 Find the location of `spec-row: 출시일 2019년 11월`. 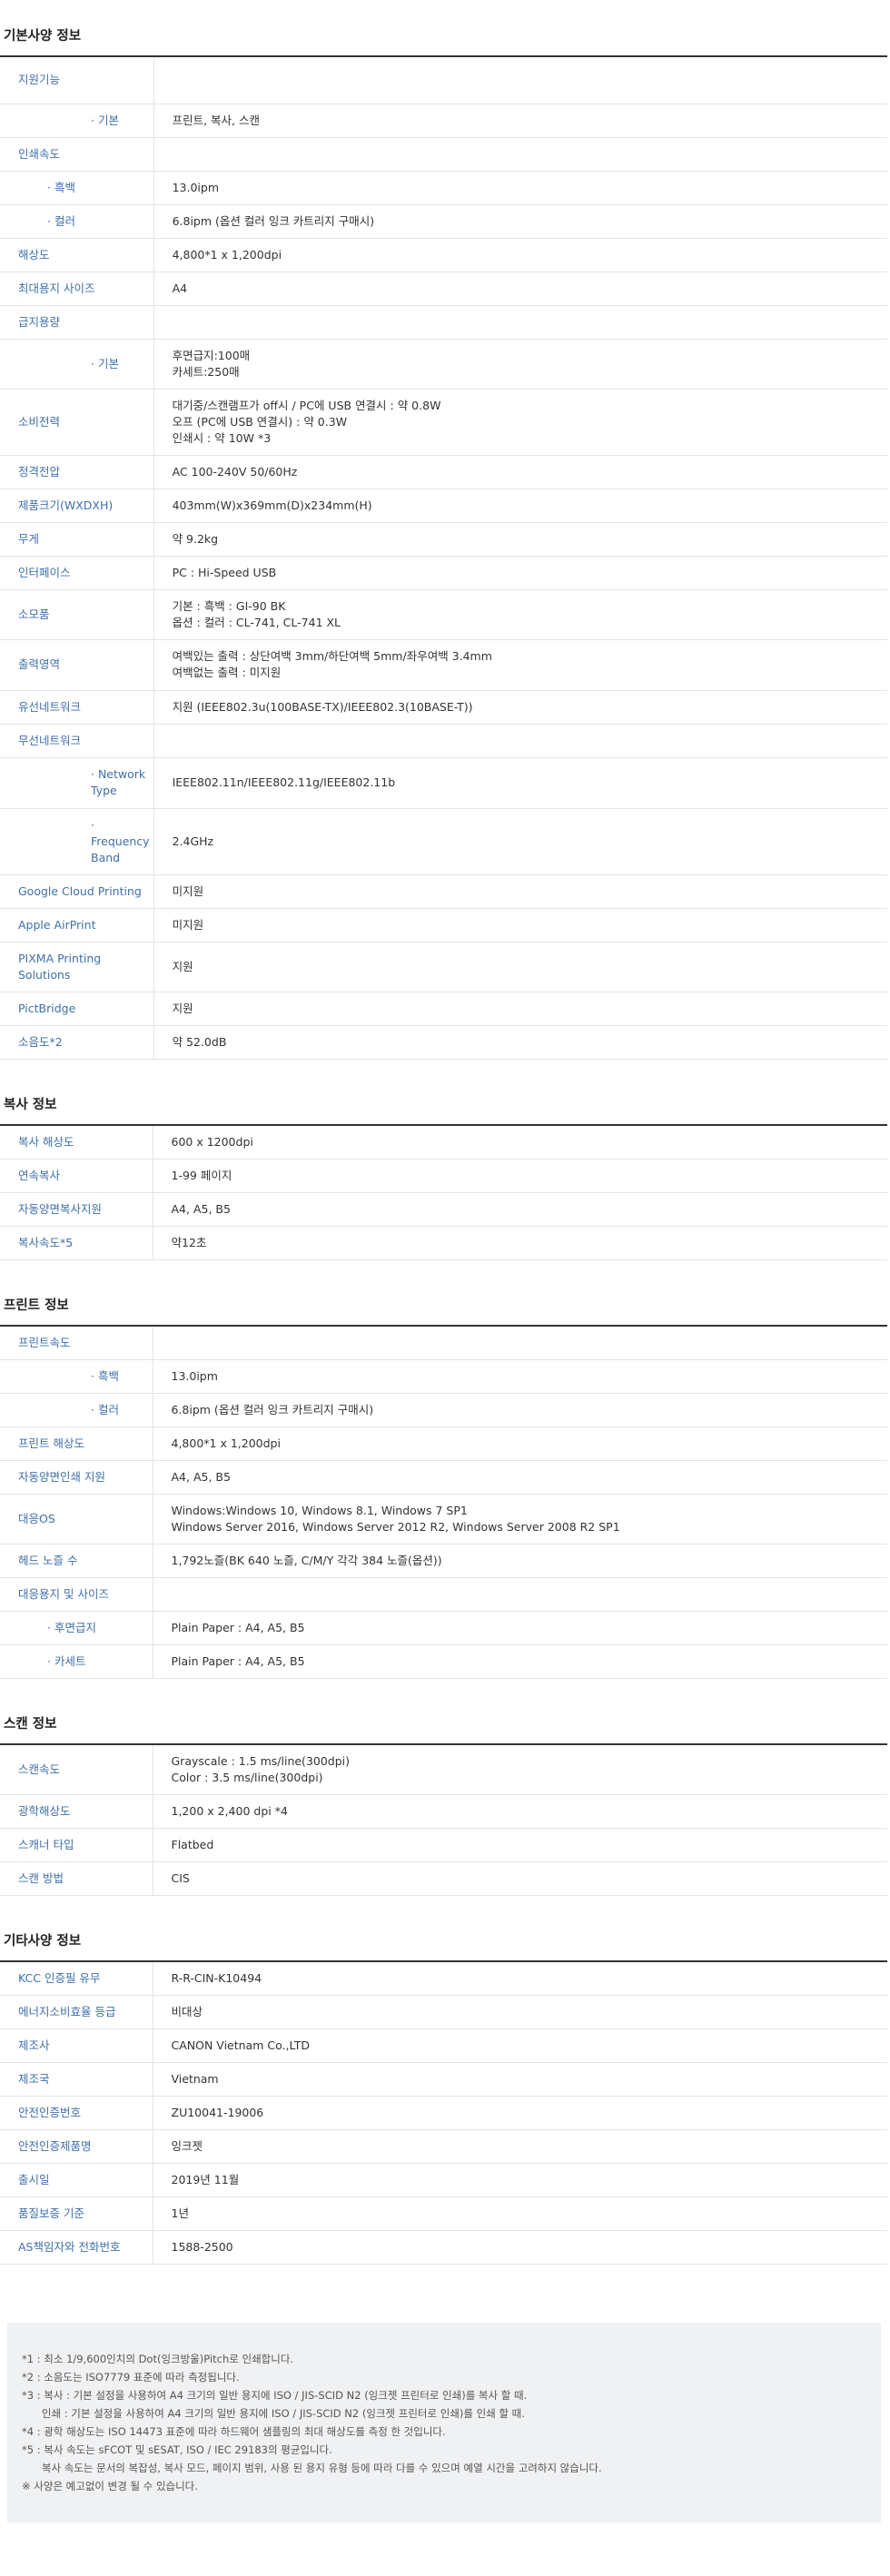

spec-row: 출시일 2019년 11월 is located at coordinates (444, 2180).